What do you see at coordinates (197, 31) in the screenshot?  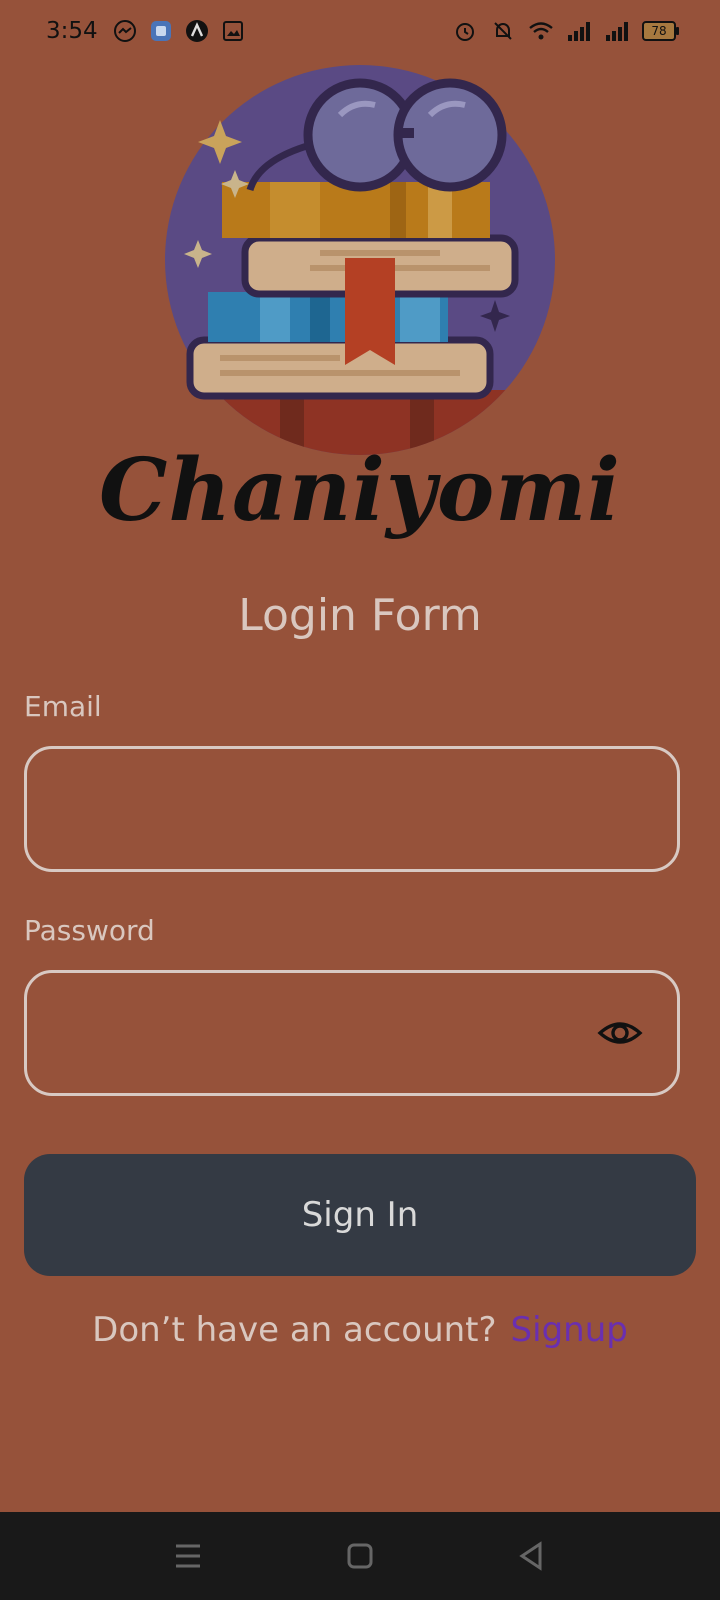 I see `artist-icon` at bounding box center [197, 31].